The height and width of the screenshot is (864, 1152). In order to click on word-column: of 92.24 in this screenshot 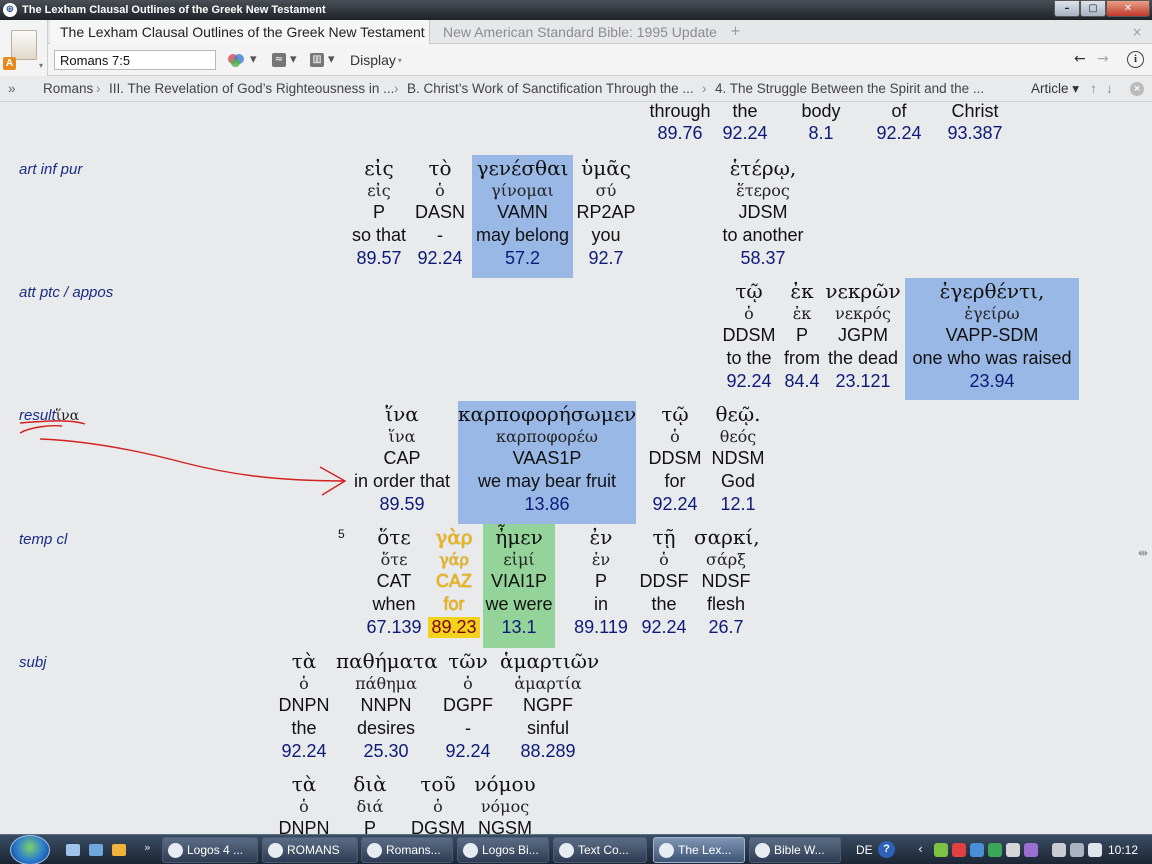, I will do `click(899, 125)`.